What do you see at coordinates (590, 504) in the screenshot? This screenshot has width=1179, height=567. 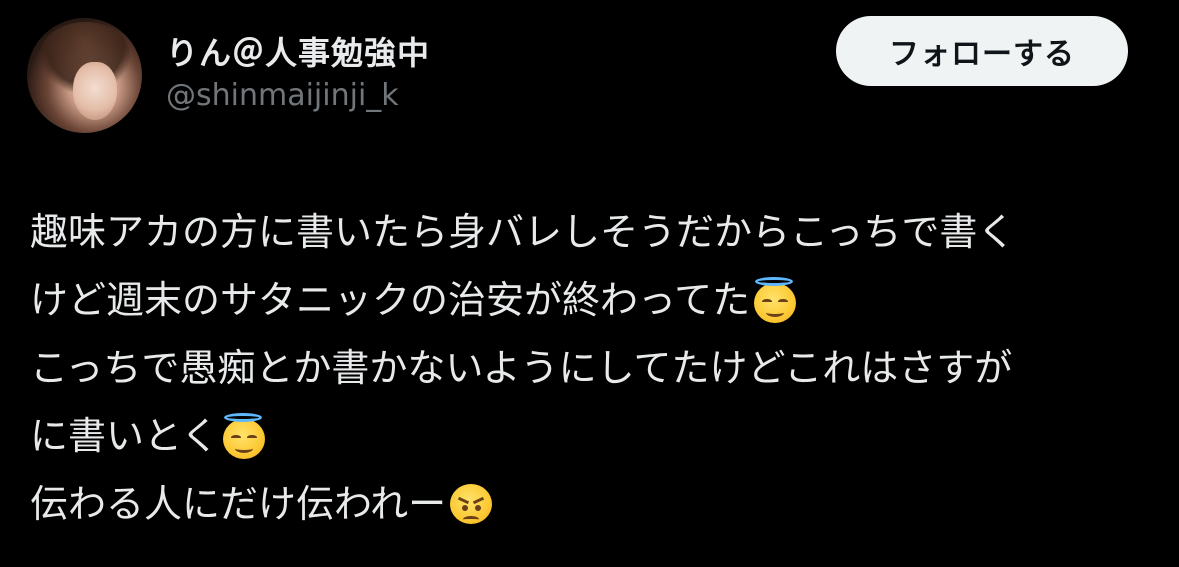 I see `tweet-line: 伝わる人にだけ伝われー` at bounding box center [590, 504].